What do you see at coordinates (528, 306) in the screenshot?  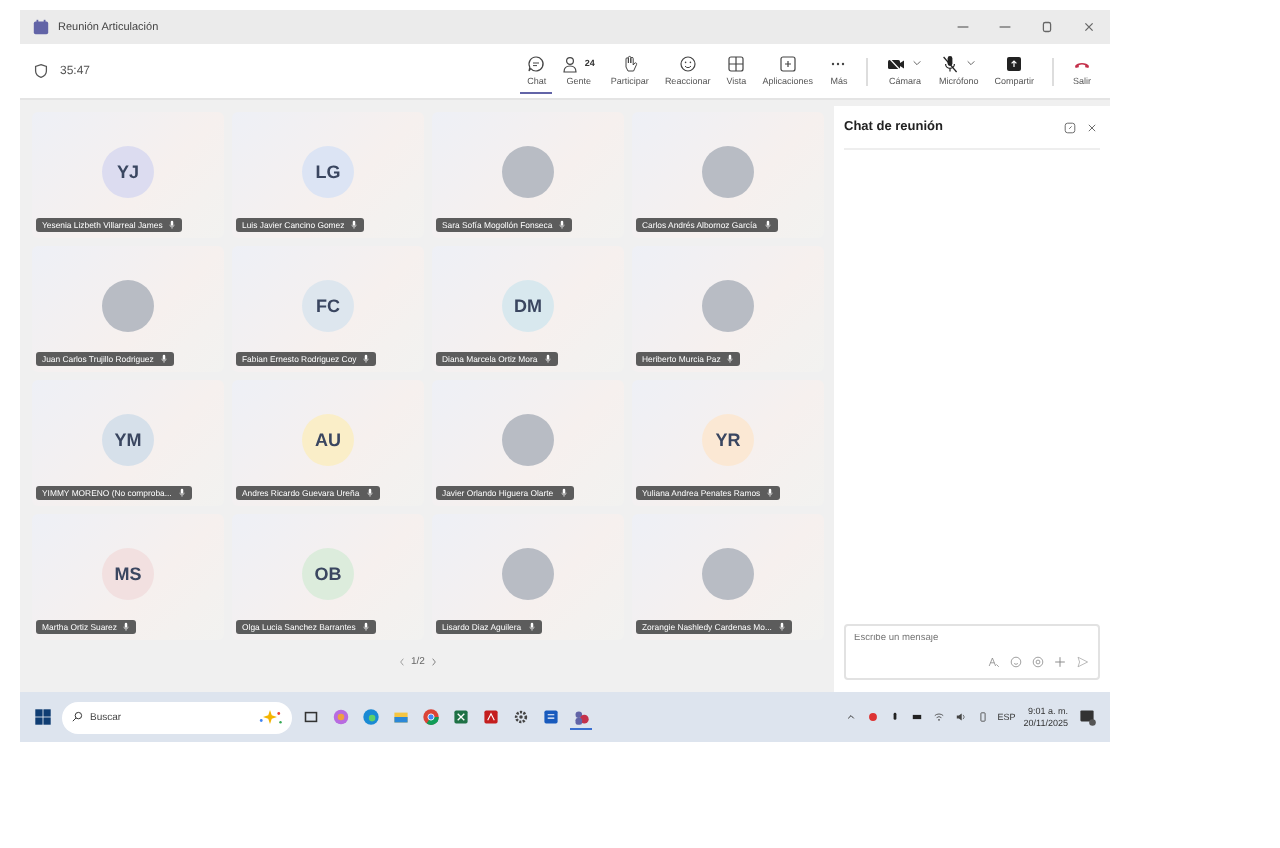 I see `initials-avatar: DM` at bounding box center [528, 306].